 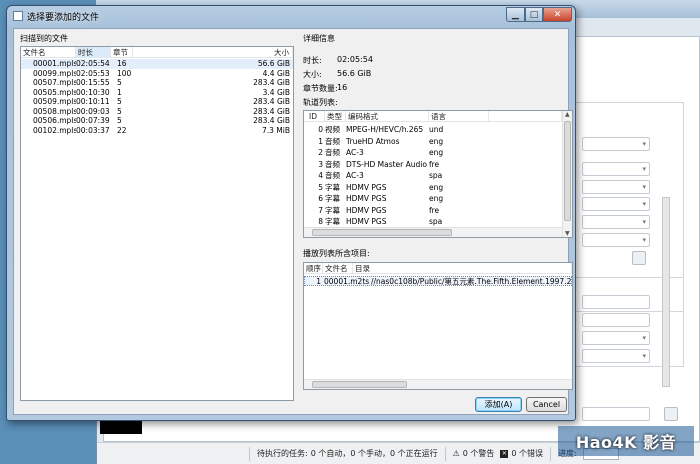 I want to click on track-codec: HDMV PGS, so click(x=366, y=221).